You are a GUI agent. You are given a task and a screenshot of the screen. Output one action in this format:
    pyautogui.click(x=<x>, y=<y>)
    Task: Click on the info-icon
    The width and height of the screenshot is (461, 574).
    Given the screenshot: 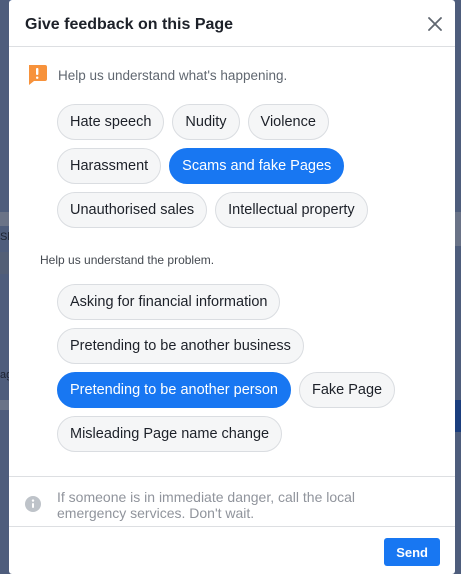 What is the action you would take?
    pyautogui.click(x=33, y=504)
    